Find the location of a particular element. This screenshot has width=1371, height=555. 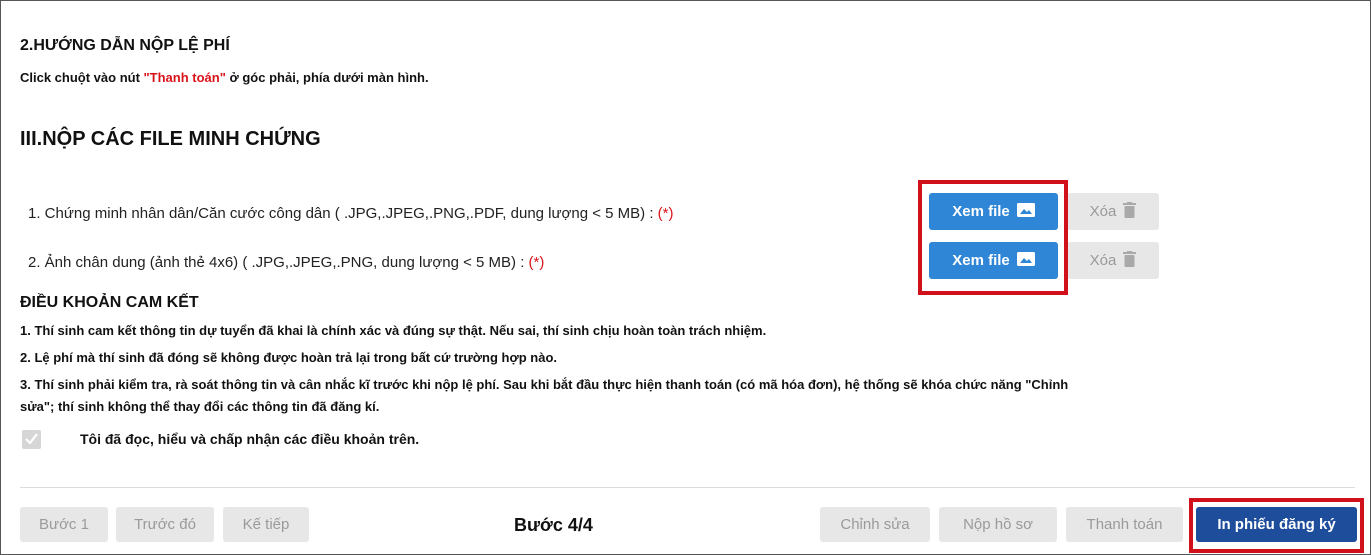

delete-file-button-id-card: Xóa is located at coordinates (1113, 211).